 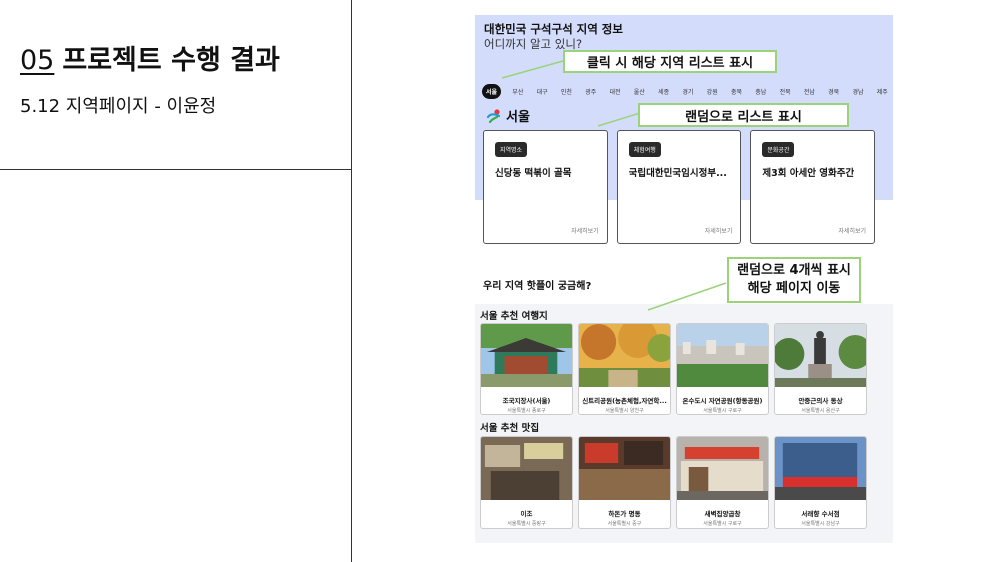 What do you see at coordinates (514, 316) in the screenshot?
I see `tour-heading: 서울 추천 여행지` at bounding box center [514, 316].